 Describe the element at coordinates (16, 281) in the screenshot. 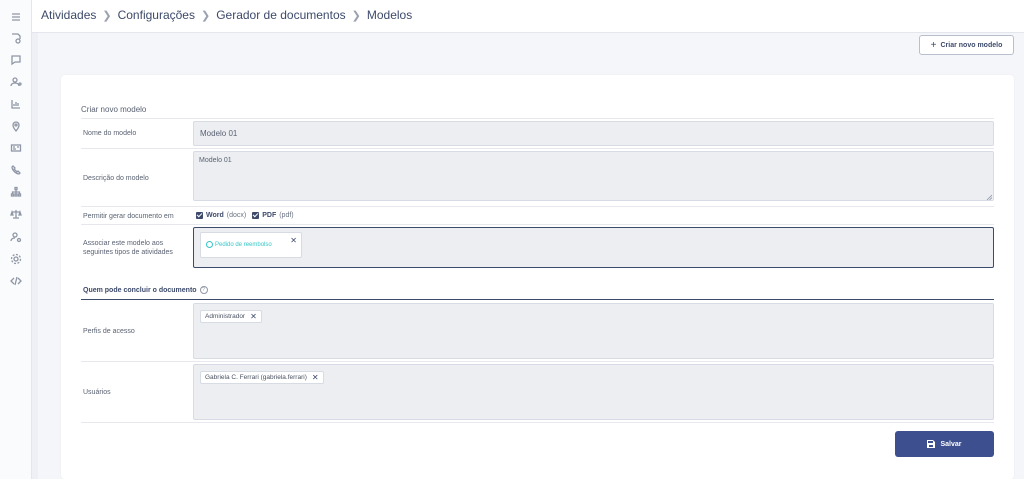

I see `code-icon` at that location.